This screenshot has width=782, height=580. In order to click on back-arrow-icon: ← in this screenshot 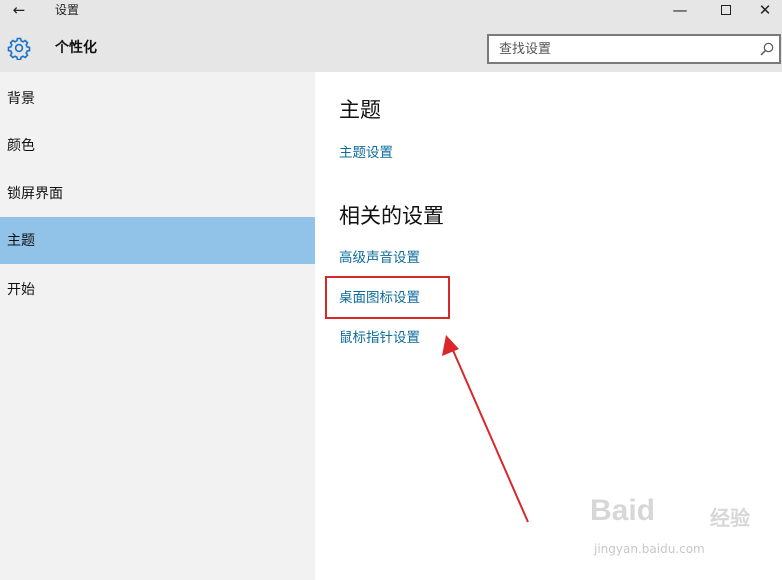, I will do `click(19, 10)`.